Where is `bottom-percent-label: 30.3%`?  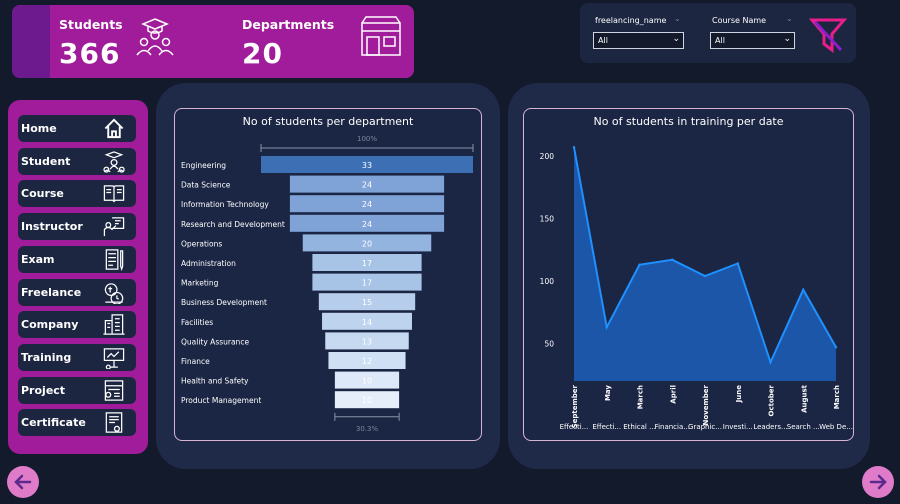
bottom-percent-label: 30.3% is located at coordinates (367, 429).